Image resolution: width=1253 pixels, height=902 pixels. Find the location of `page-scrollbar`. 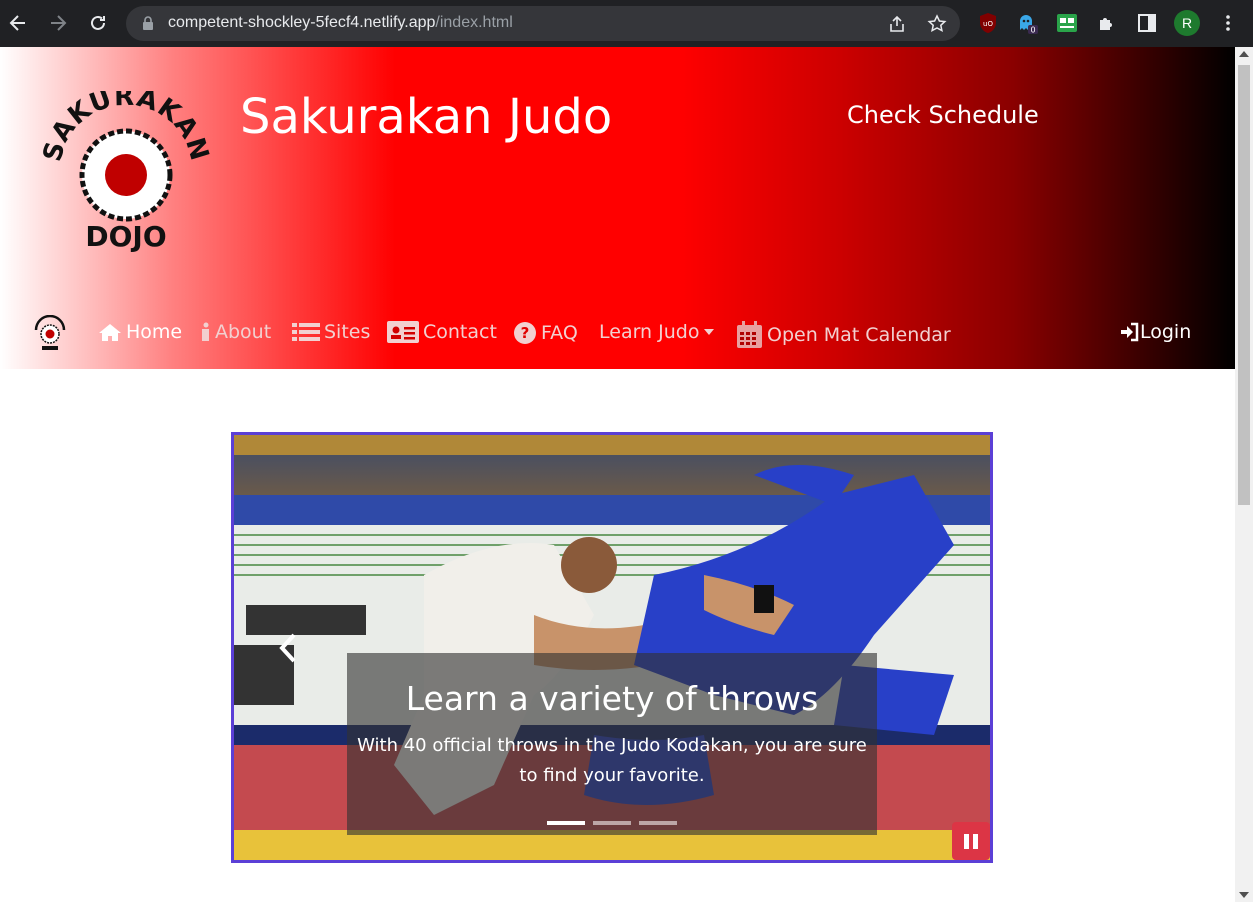

page-scrollbar is located at coordinates (1244, 474).